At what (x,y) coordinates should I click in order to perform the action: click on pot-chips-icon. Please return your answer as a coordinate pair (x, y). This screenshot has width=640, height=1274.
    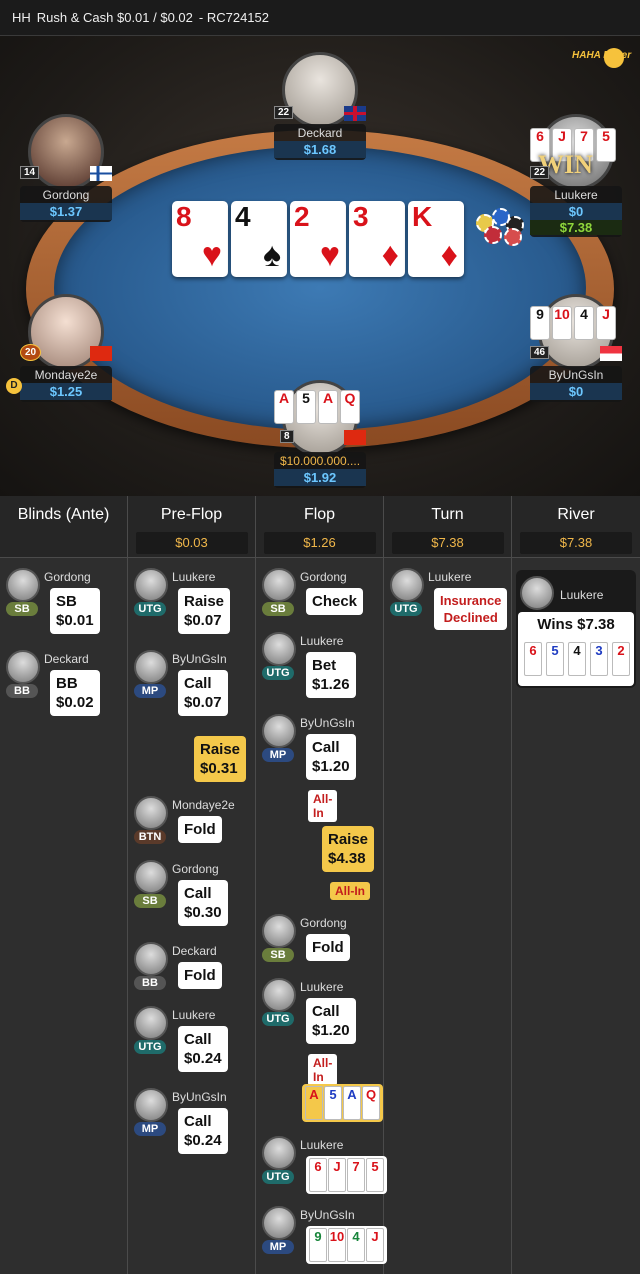
    Looking at the image, I should click on (504, 226).